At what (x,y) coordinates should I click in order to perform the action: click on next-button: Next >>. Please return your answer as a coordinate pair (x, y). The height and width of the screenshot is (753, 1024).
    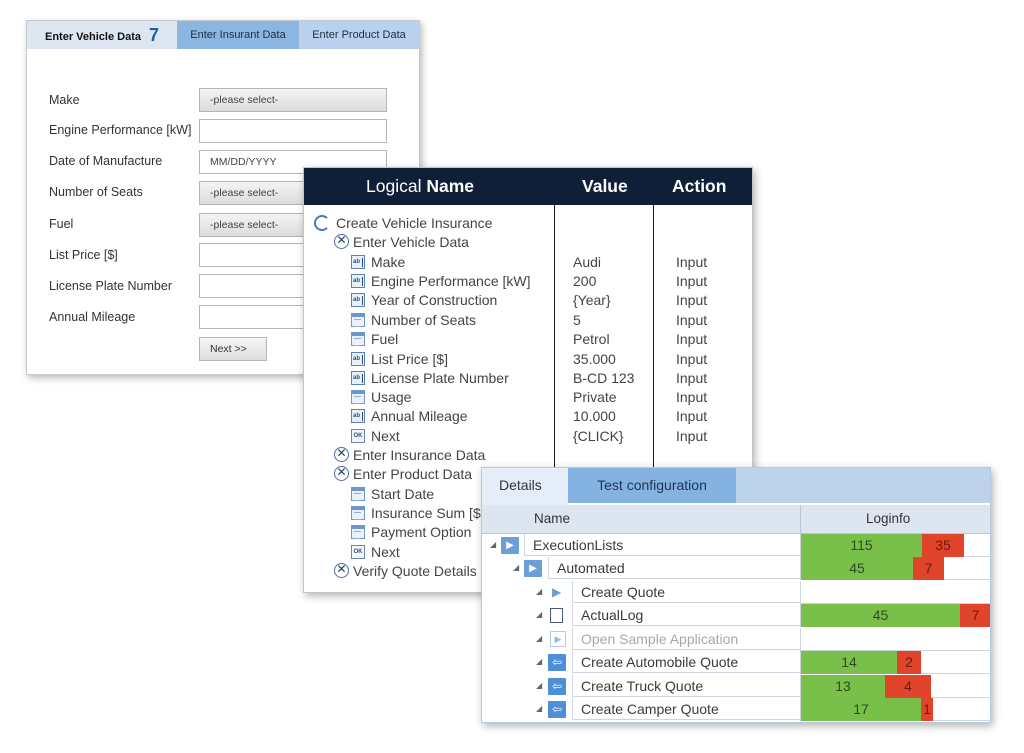
    Looking at the image, I should click on (233, 349).